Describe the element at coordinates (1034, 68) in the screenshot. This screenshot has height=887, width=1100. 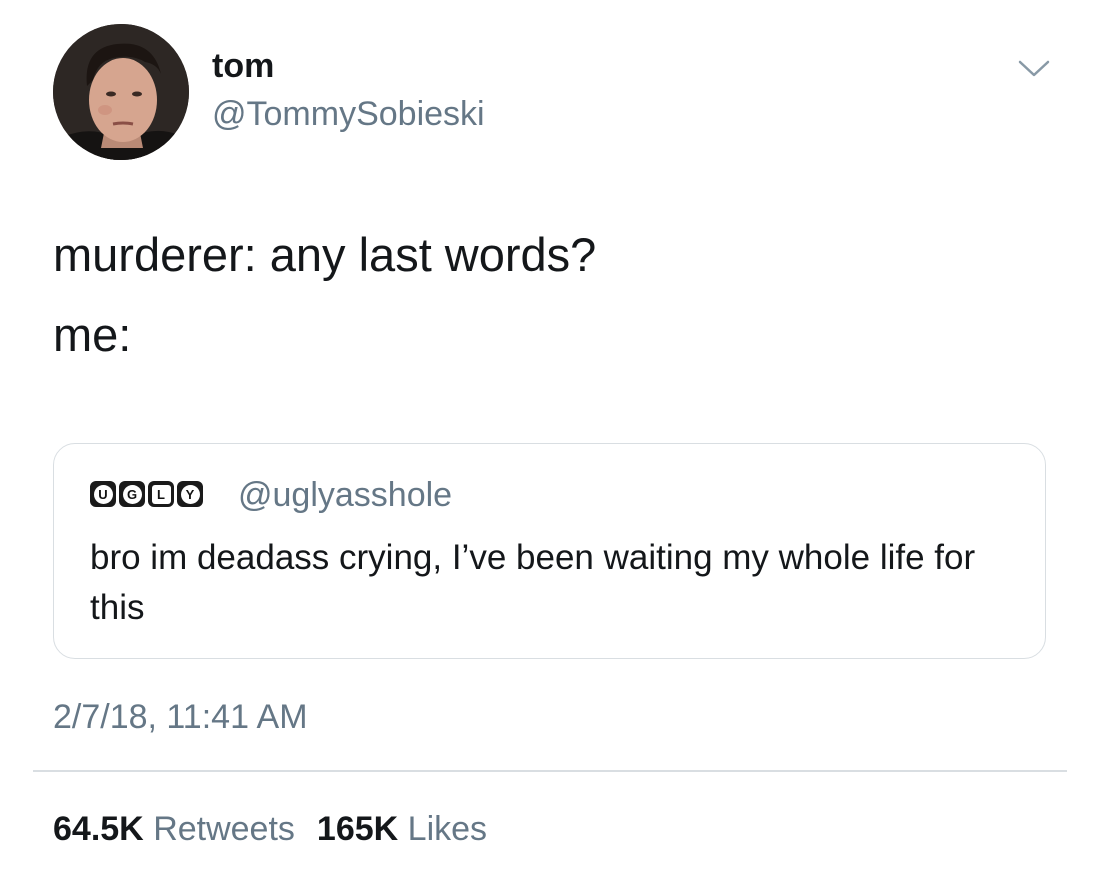
I see `chevron-down-icon` at that location.